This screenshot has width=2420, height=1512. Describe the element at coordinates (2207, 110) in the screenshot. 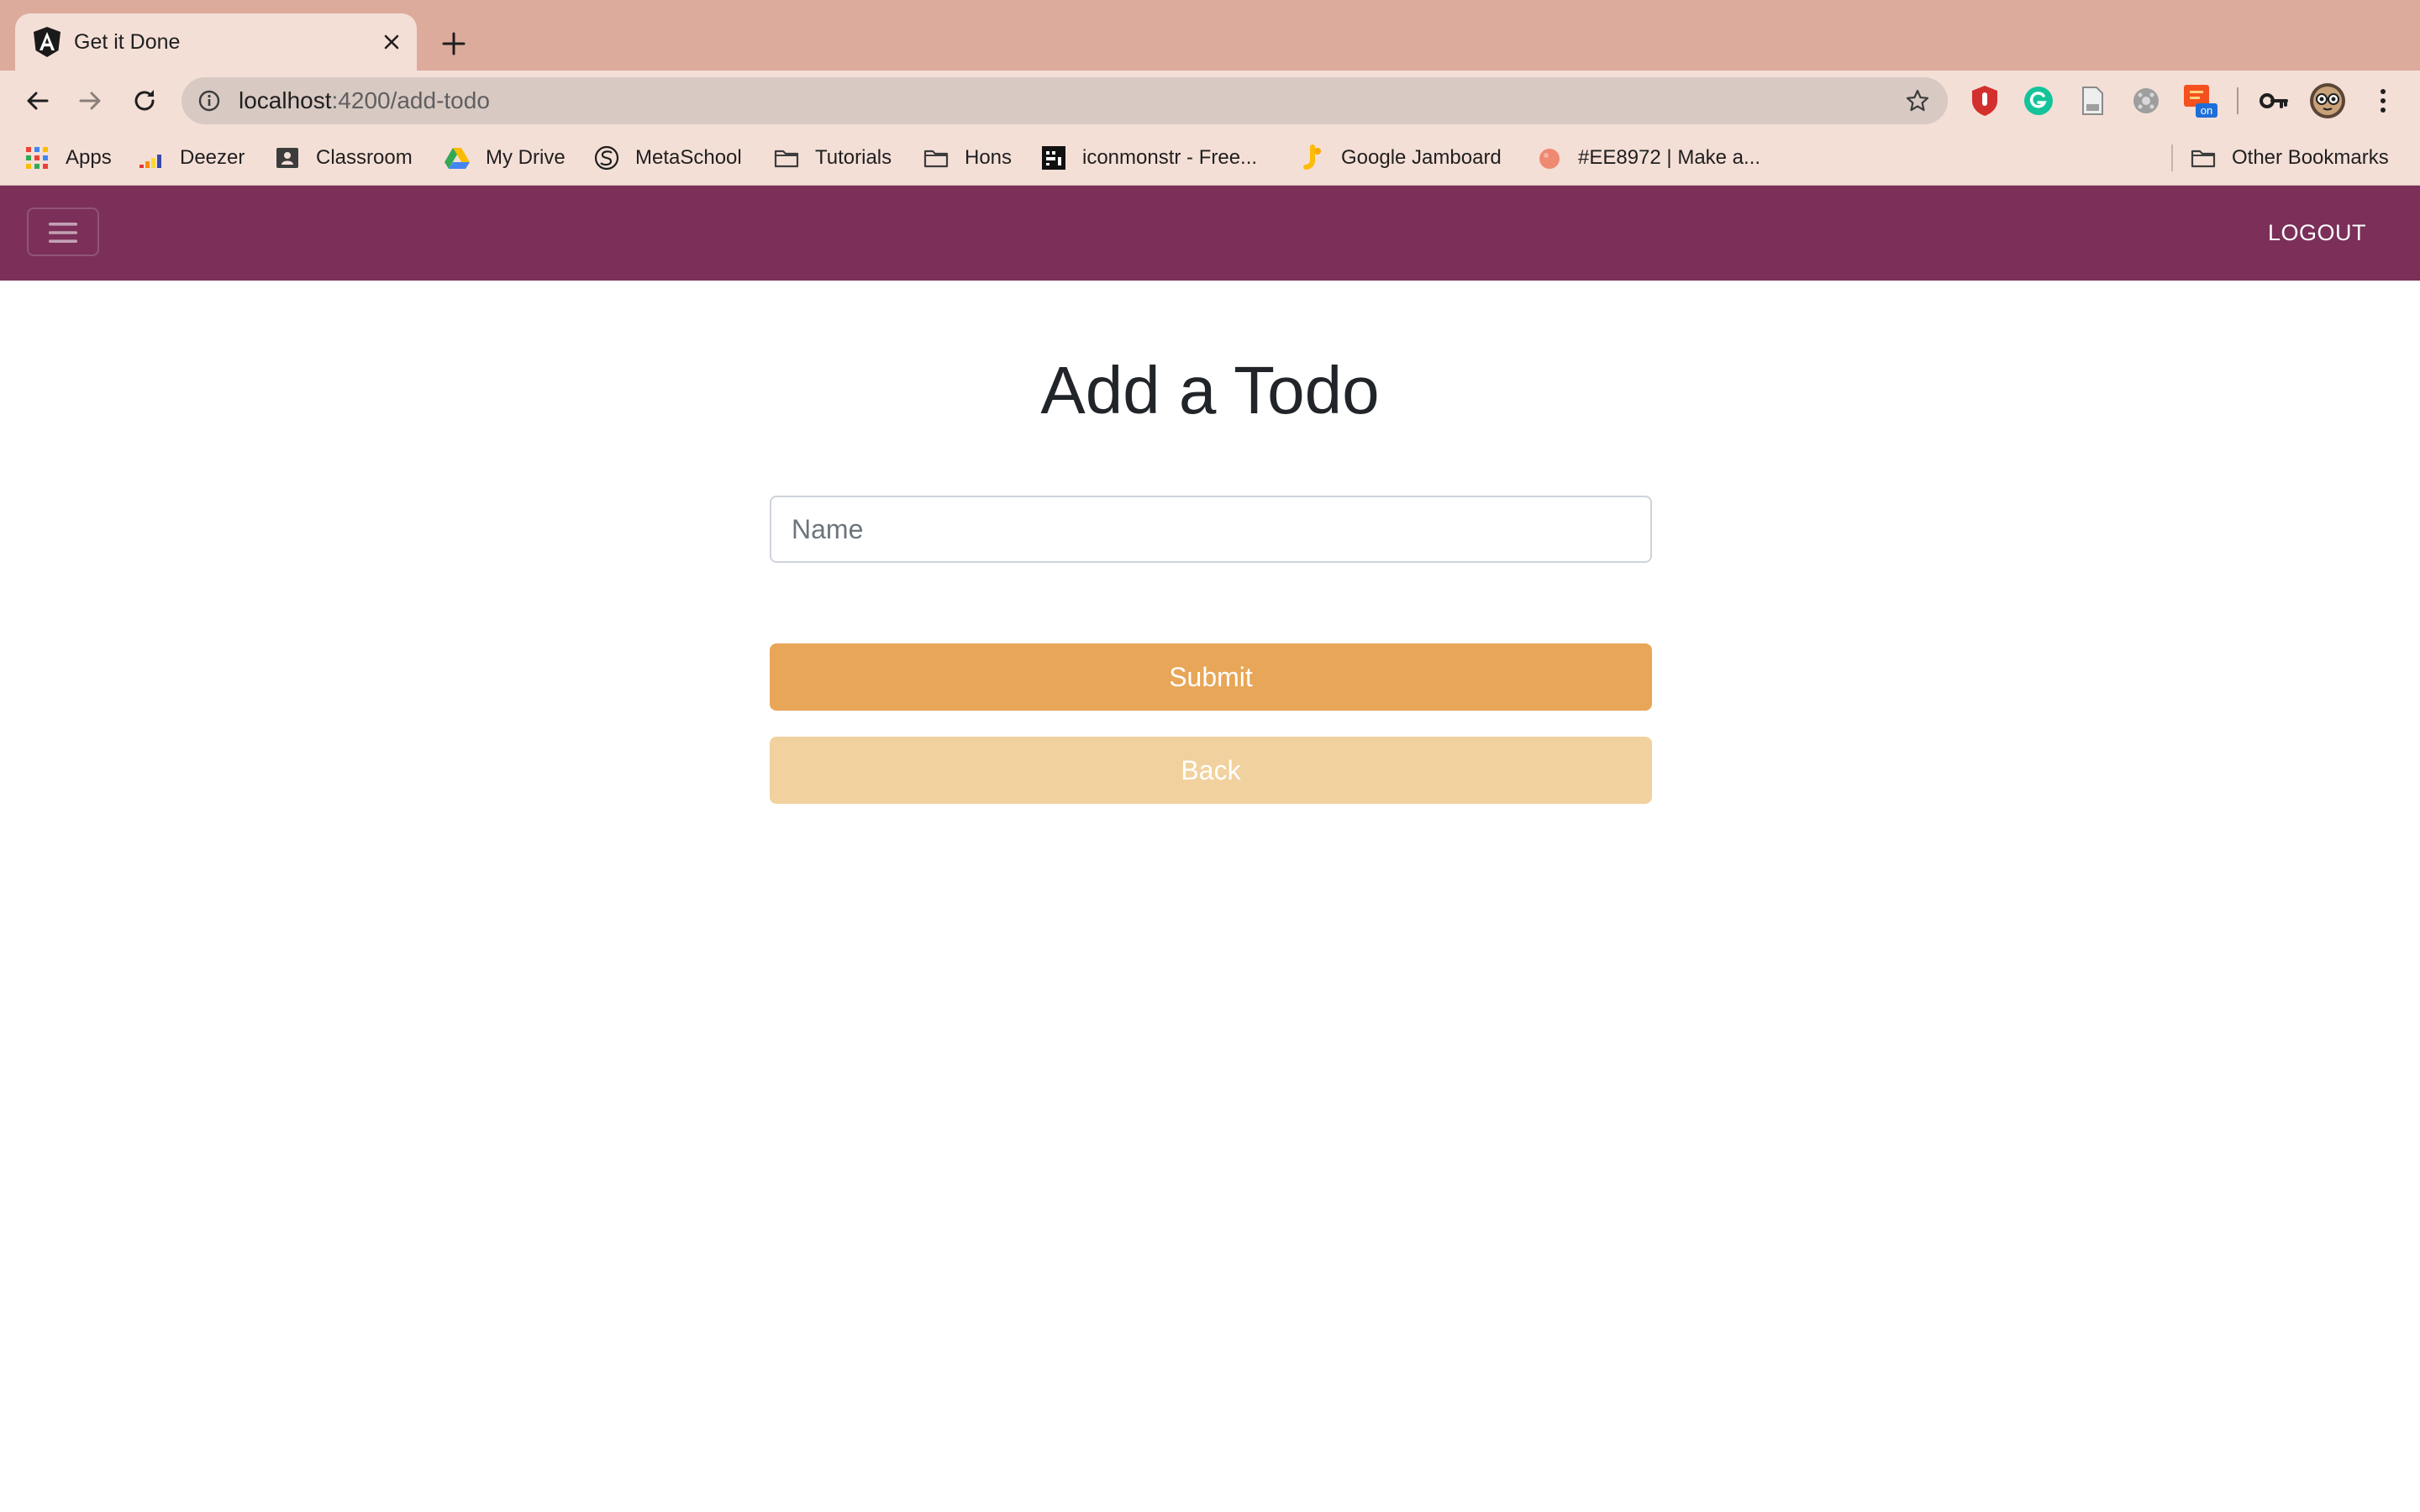

I see `svg-text: on` at that location.